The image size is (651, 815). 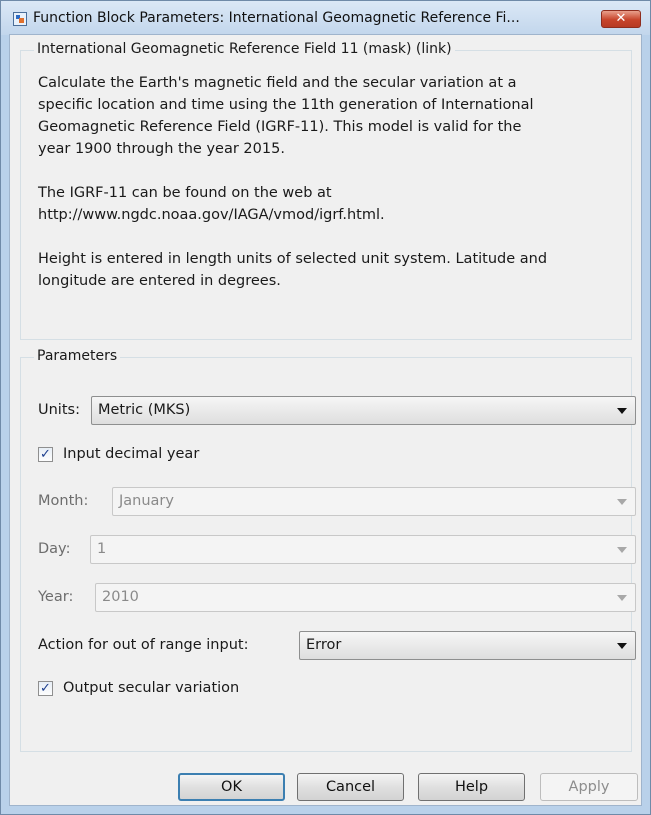 What do you see at coordinates (589, 787) in the screenshot?
I see `apply-button: Apply` at bounding box center [589, 787].